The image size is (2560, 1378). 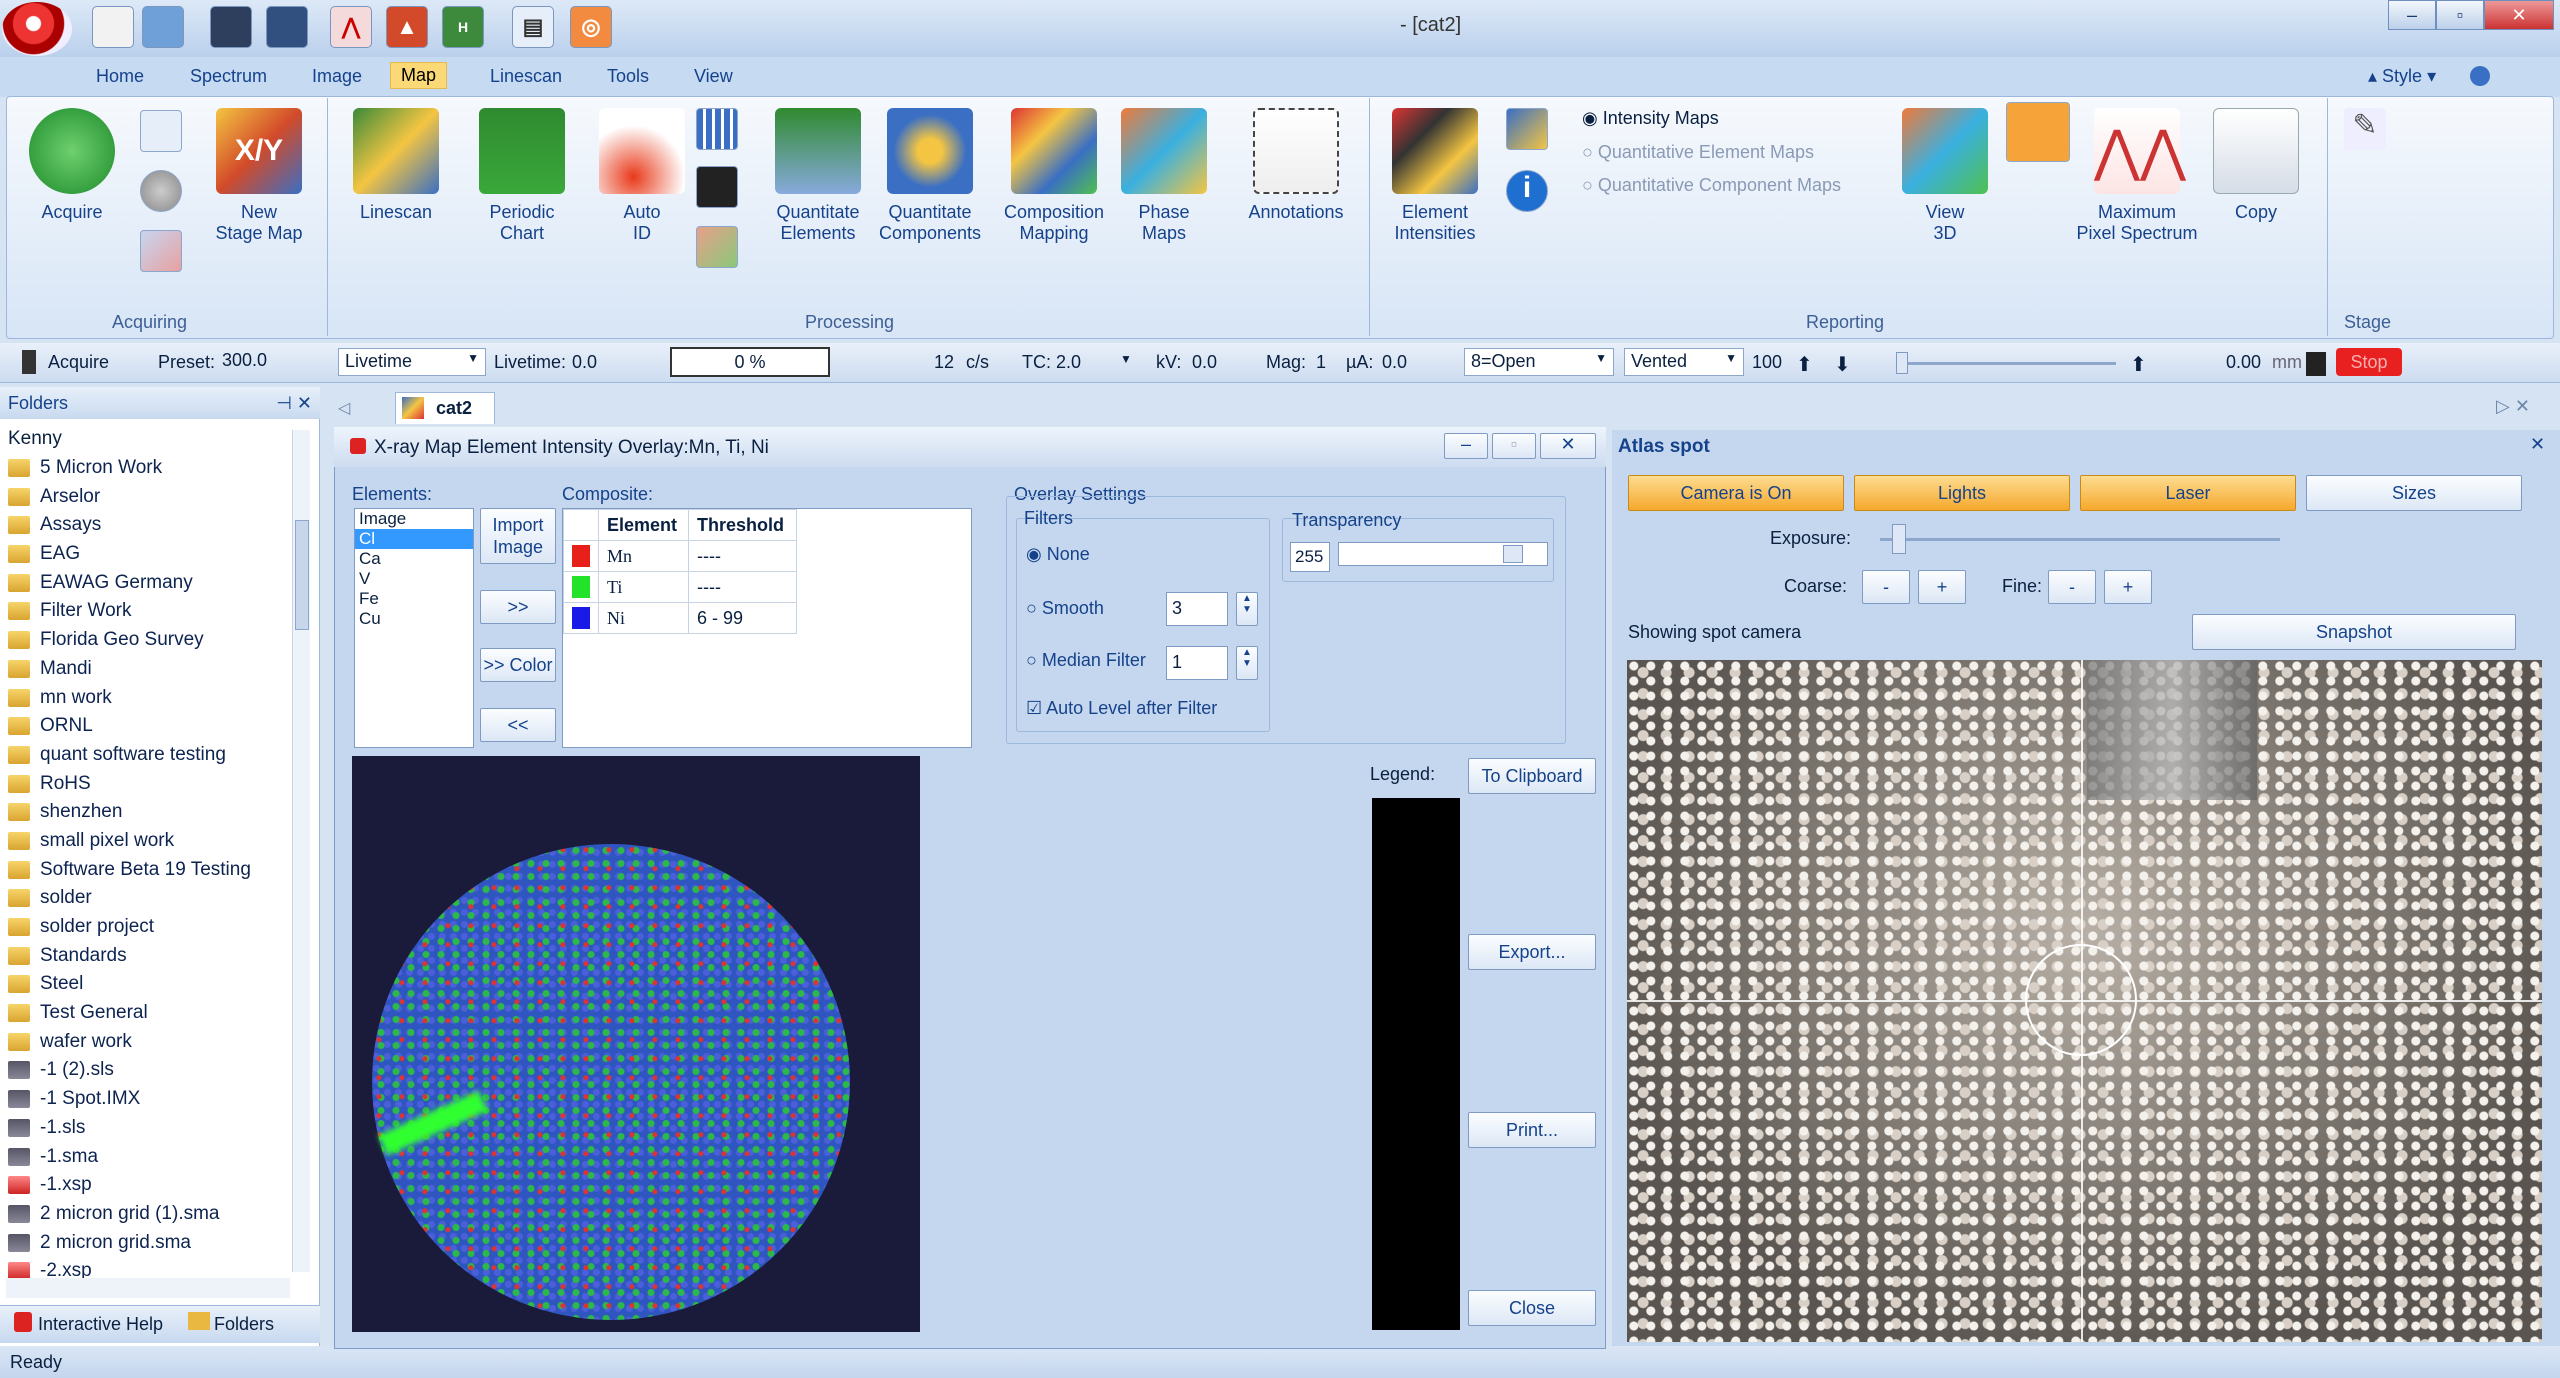 I want to click on preset-input: 300.0, so click(x=271, y=362).